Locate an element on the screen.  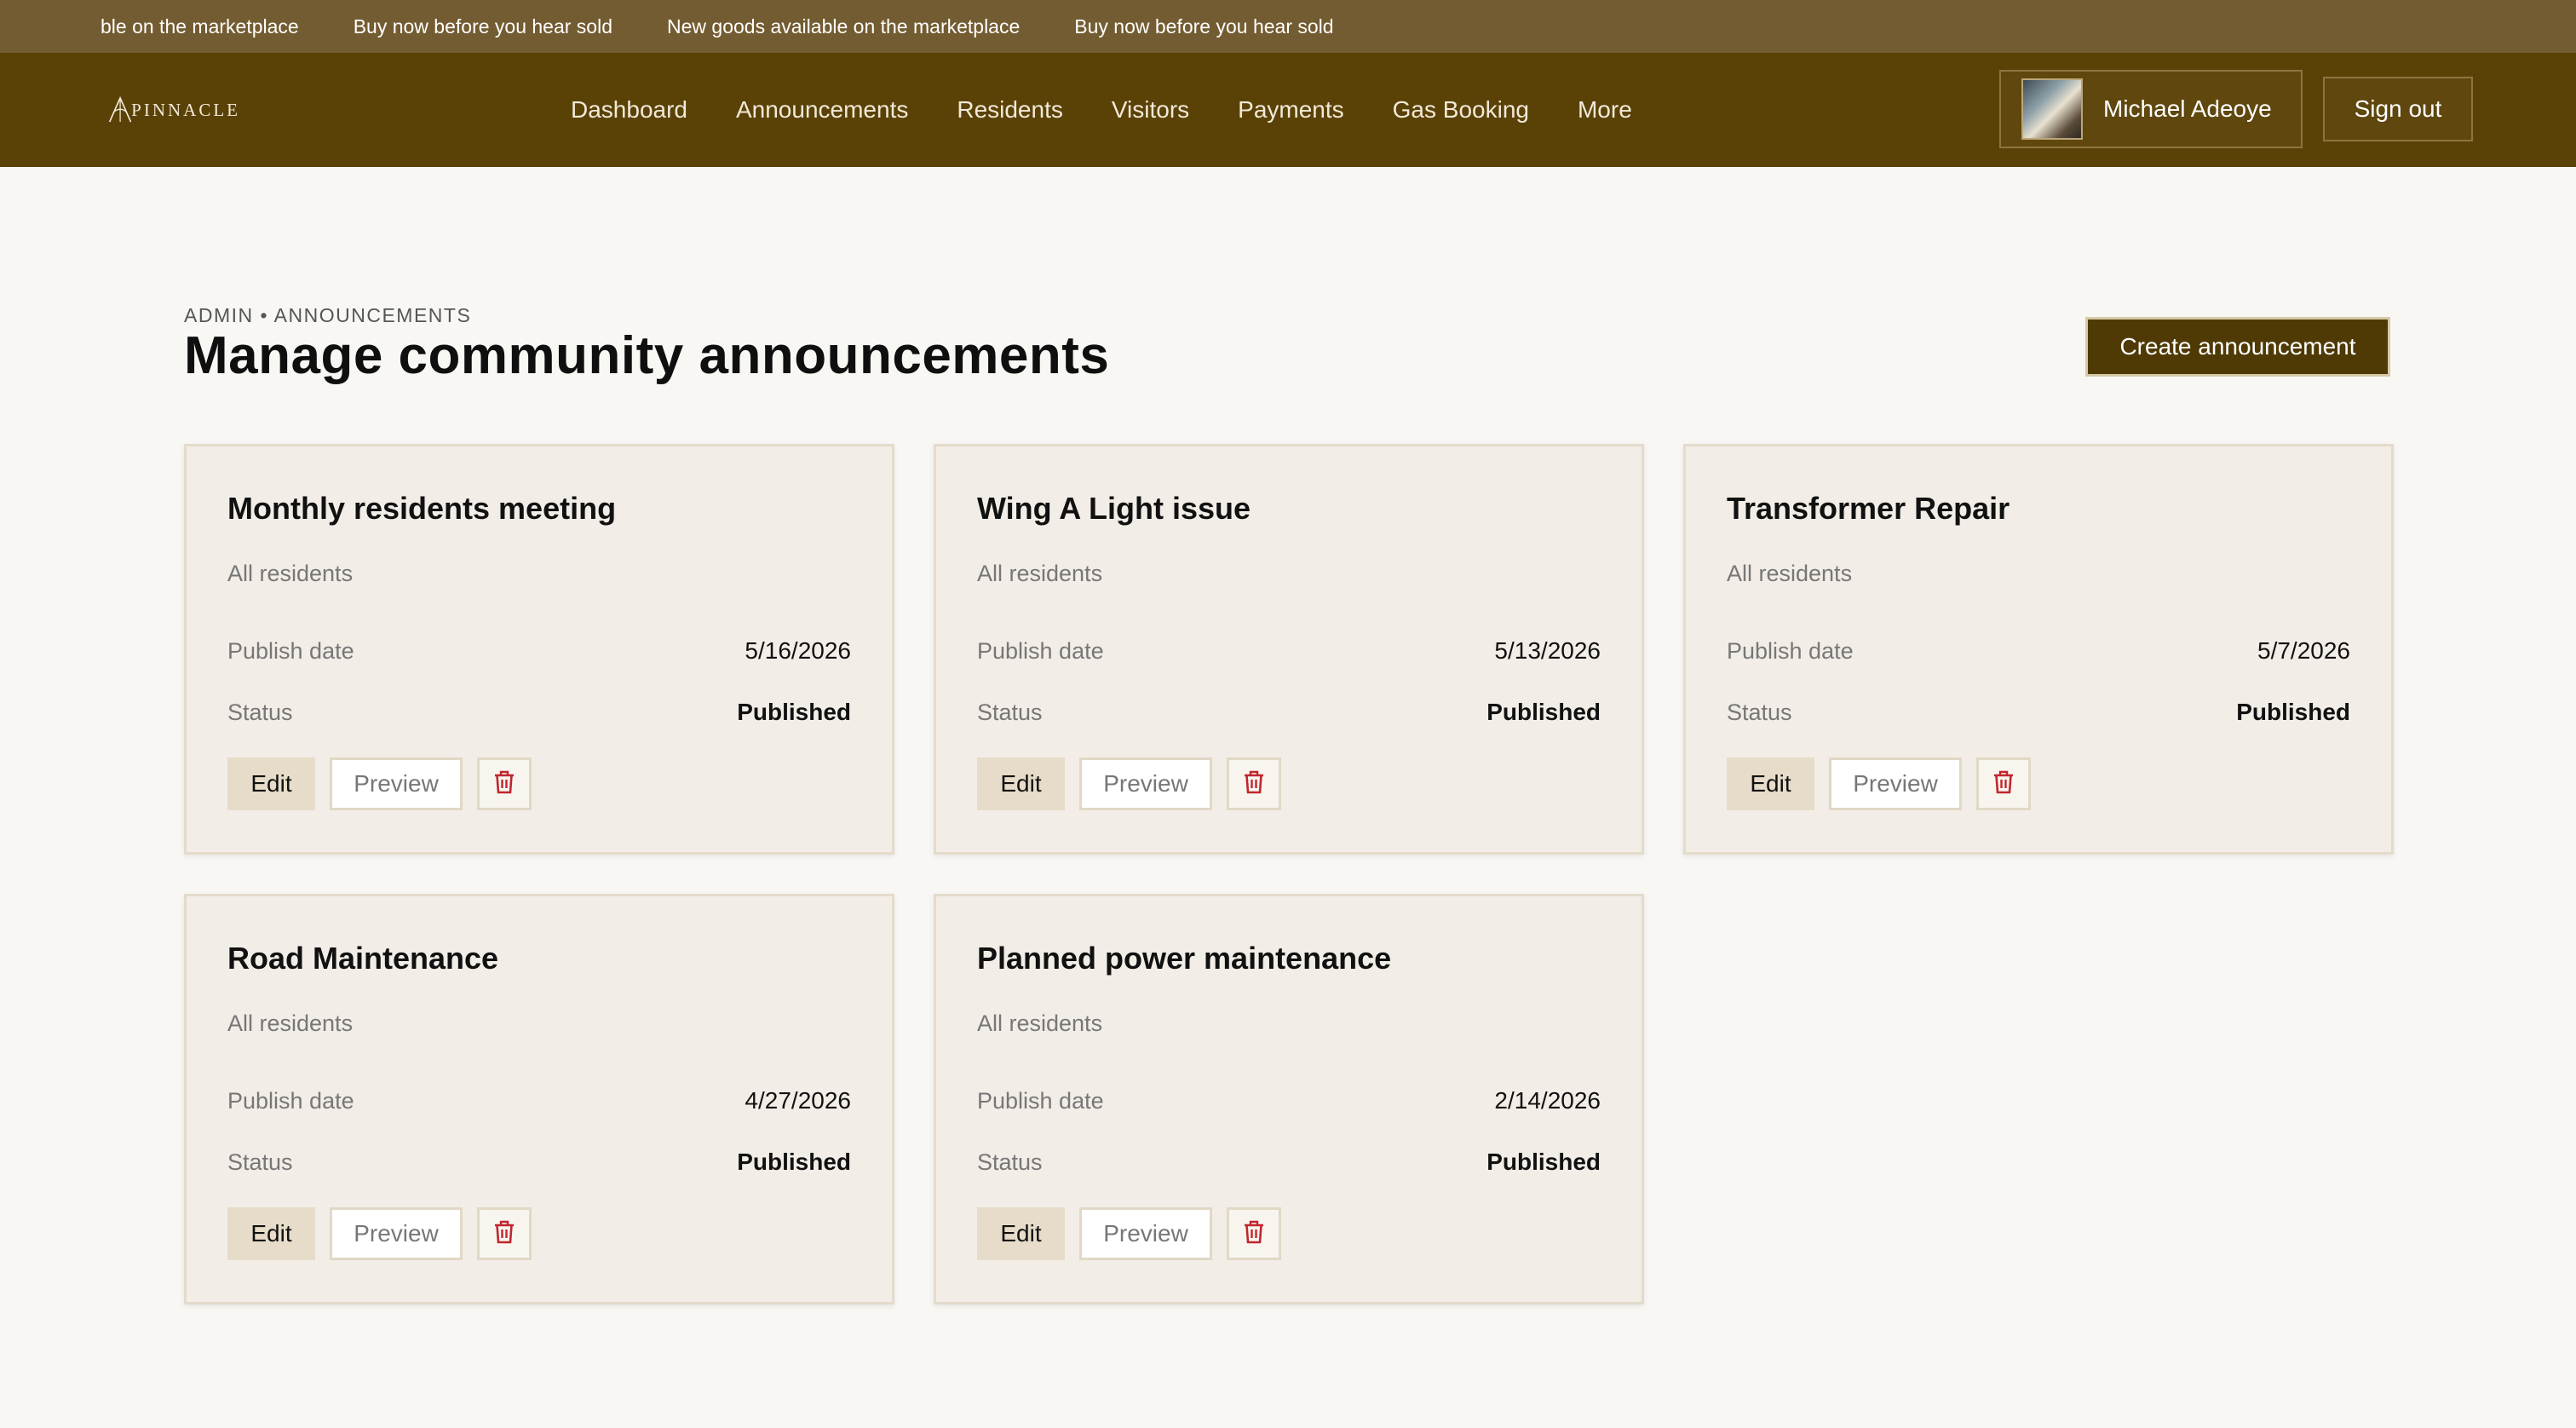
announcement-title: Road Maintenance is located at coordinates (363, 958).